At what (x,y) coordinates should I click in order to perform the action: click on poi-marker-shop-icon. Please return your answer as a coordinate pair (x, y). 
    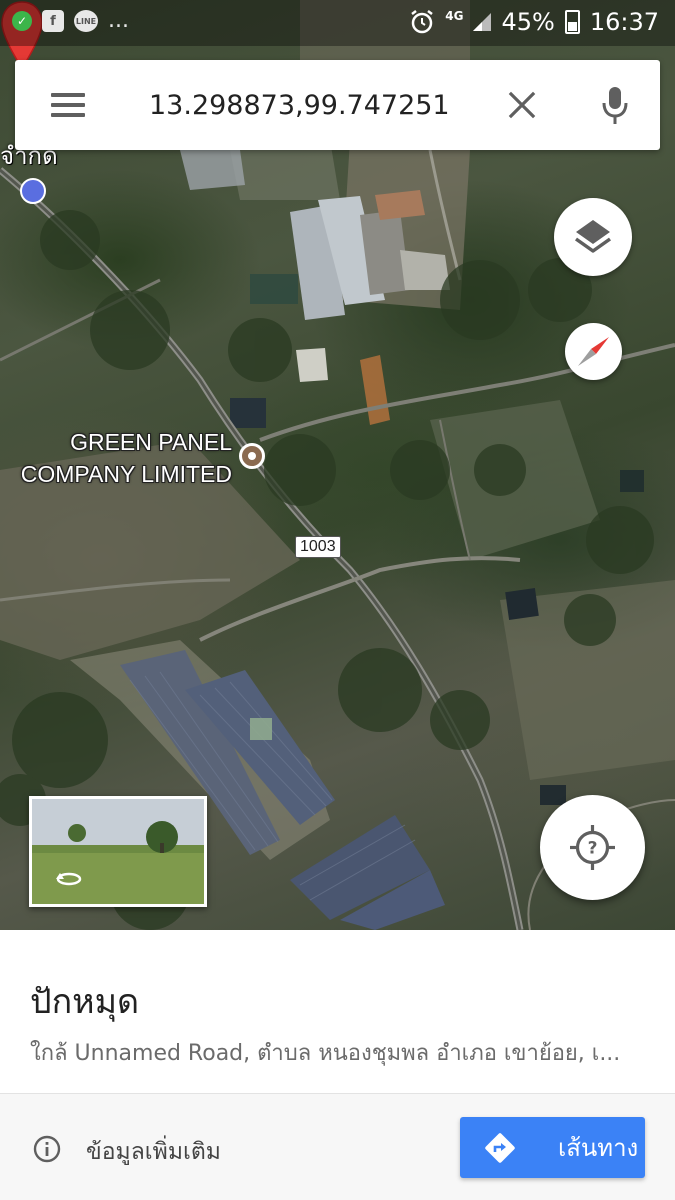
    Looking at the image, I should click on (33, 191).